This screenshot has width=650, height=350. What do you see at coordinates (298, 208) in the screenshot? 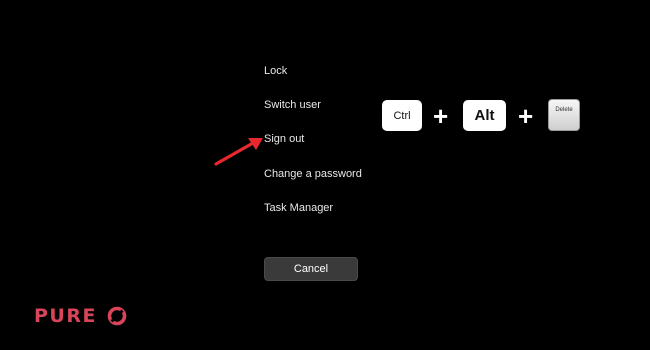
I see `menu-item-task-manager: Task Manager` at bounding box center [298, 208].